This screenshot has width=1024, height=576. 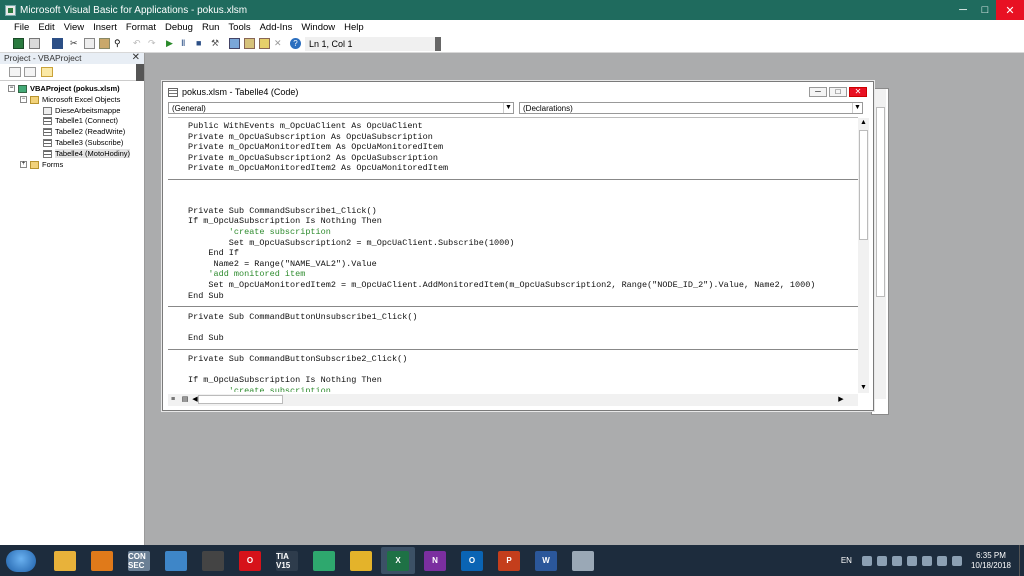 What do you see at coordinates (276, 27) in the screenshot?
I see `menu-addins: Add-Ins` at bounding box center [276, 27].